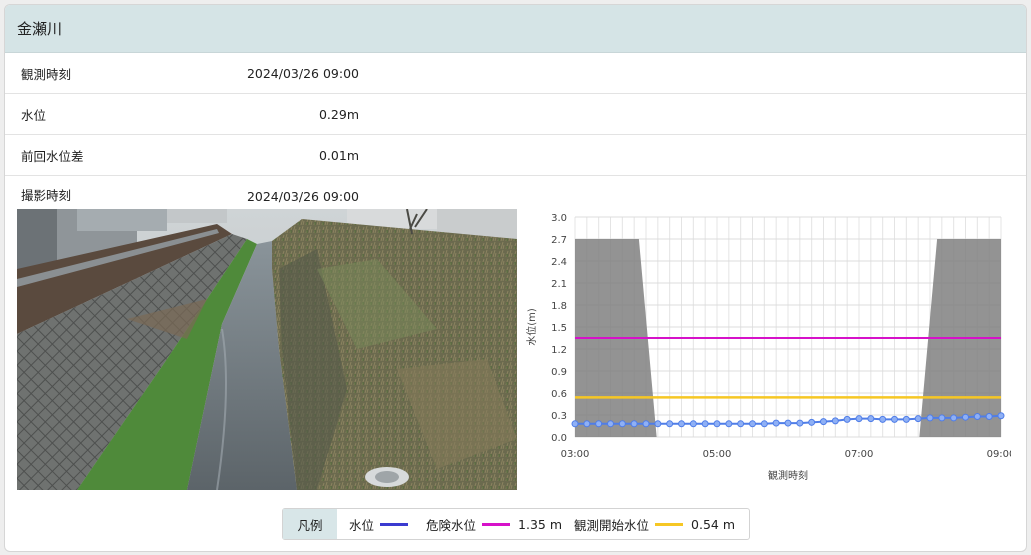  What do you see at coordinates (515, 191) in the screenshot?
I see `info-row-capture-time: 撮影時刻 2024/03/26 09:00` at bounding box center [515, 191].